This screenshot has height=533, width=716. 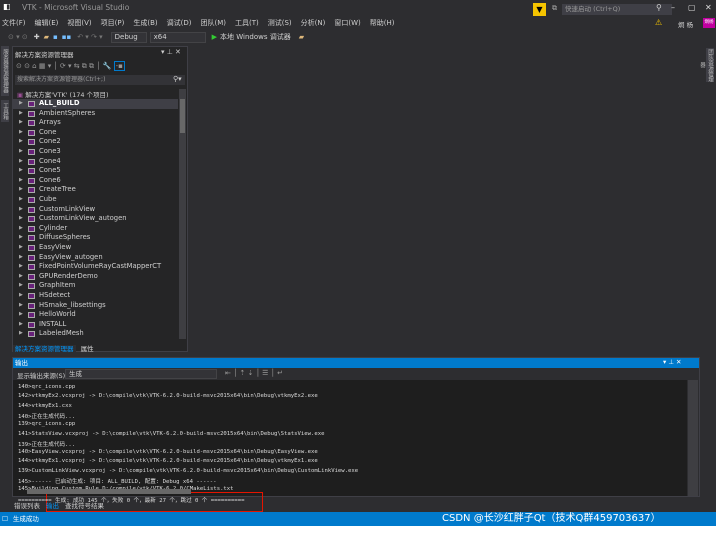 I want to click on solution-search-input: 搜索解决方案资源管理器(Ctrl+;), so click(x=100, y=80).